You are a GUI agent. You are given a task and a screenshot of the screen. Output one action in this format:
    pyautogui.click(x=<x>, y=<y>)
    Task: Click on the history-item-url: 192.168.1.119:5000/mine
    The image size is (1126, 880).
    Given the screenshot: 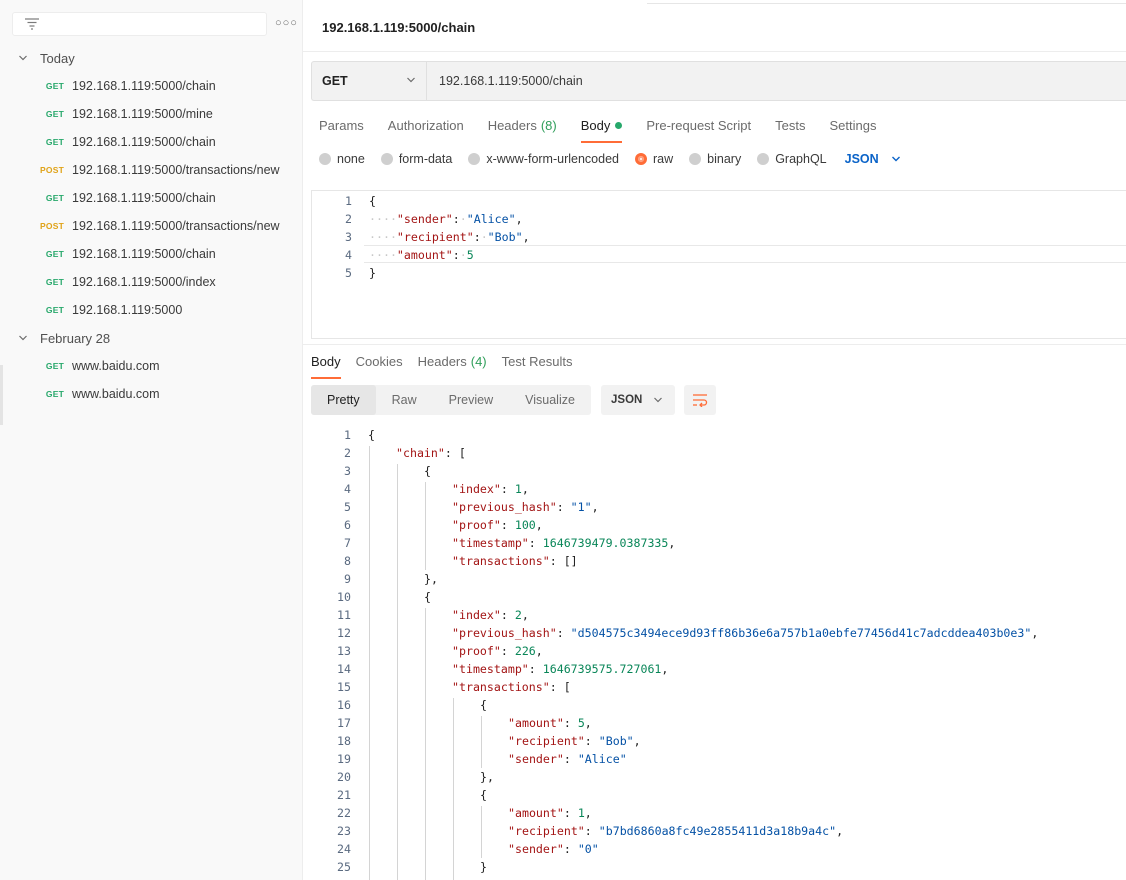 What is the action you would take?
    pyautogui.click(x=142, y=114)
    